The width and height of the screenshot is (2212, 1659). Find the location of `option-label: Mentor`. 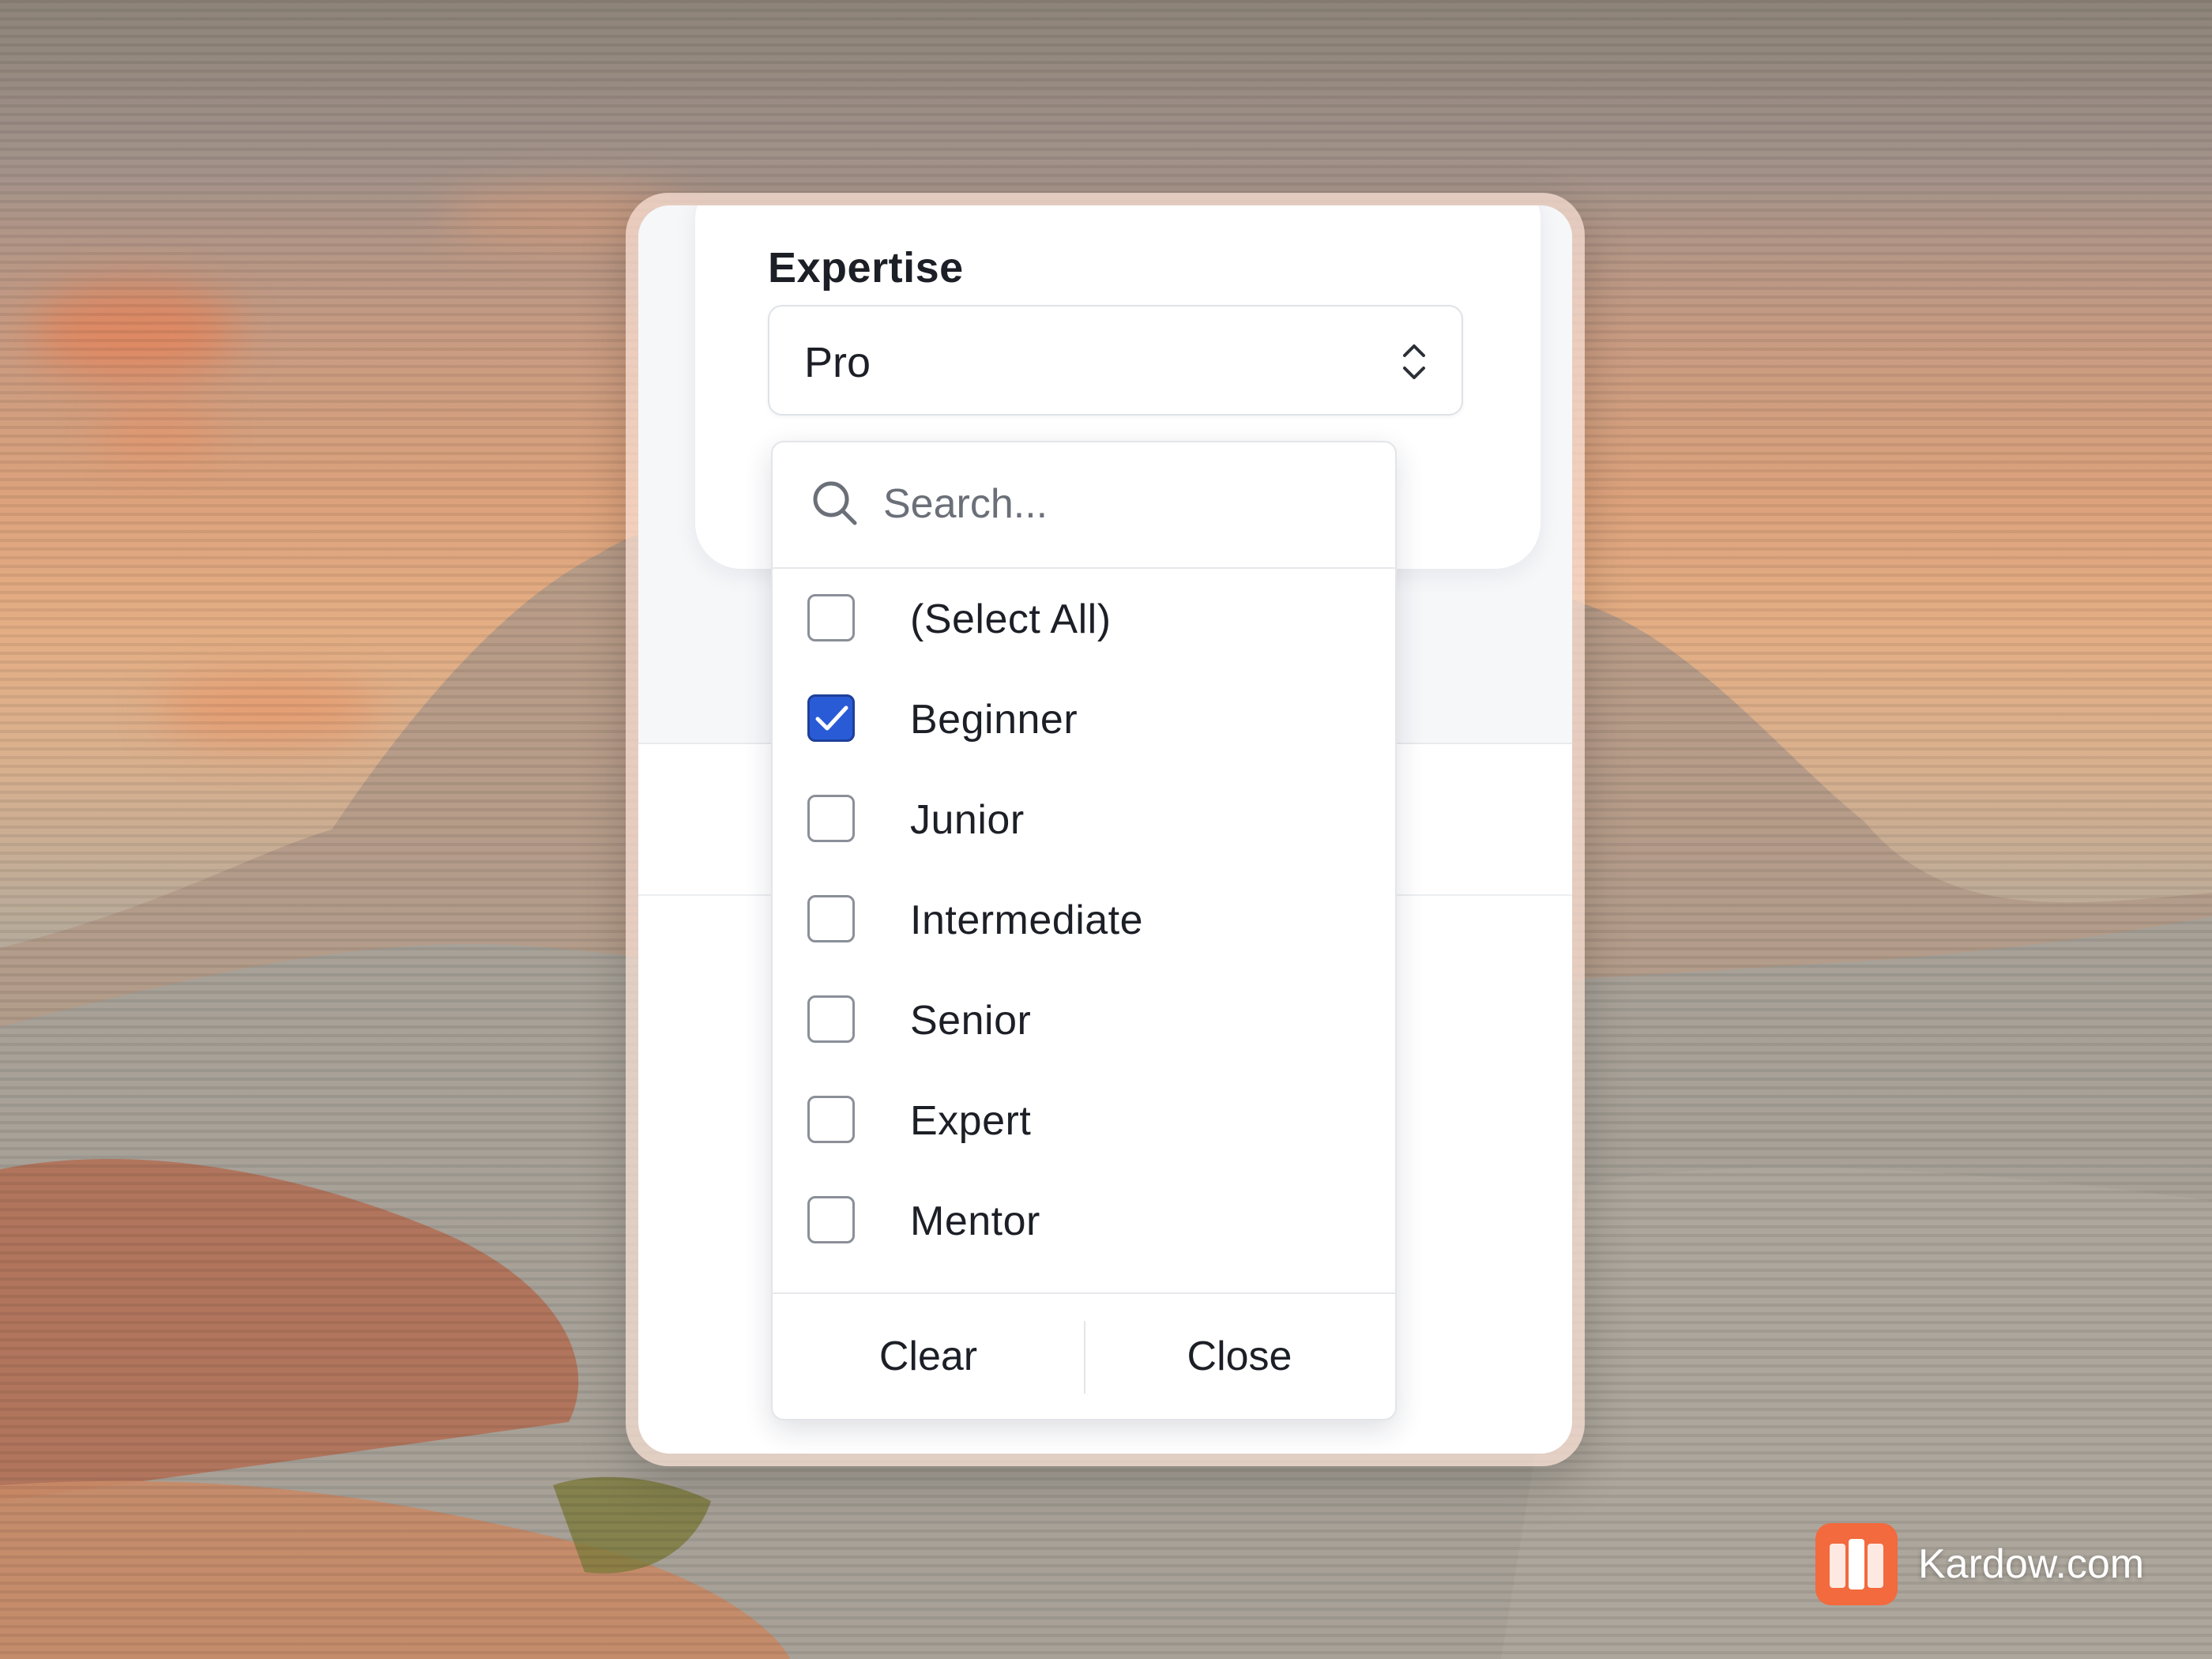

option-label: Mentor is located at coordinates (975, 1221).